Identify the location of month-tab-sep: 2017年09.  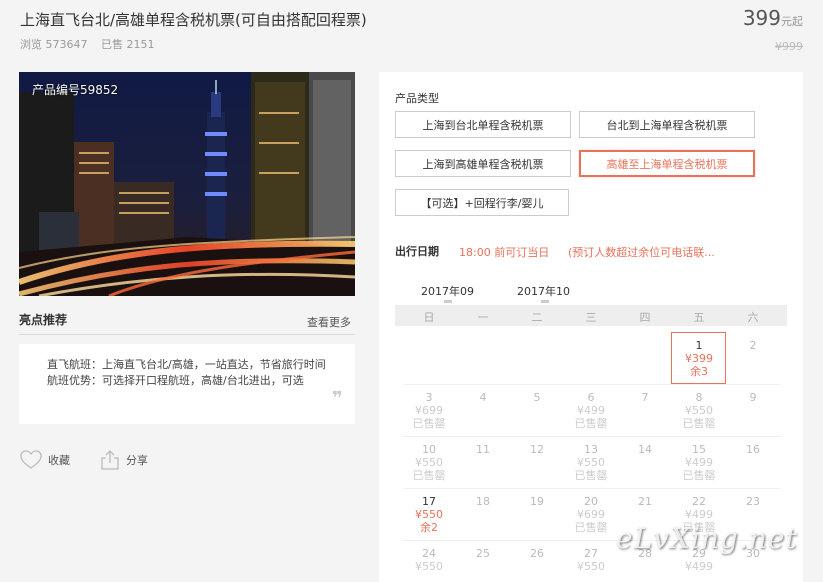
(447, 291).